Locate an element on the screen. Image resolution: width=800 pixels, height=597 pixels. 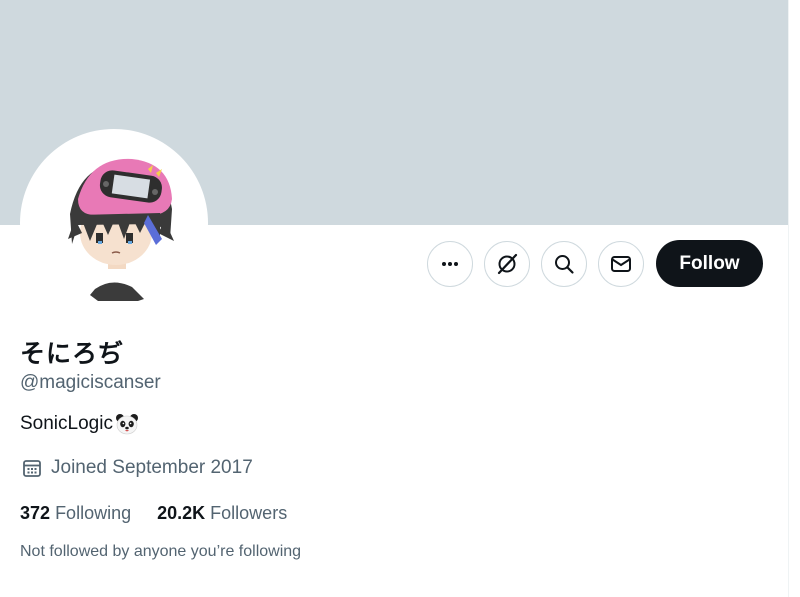
panda-emoji-icon is located at coordinates (126, 424).